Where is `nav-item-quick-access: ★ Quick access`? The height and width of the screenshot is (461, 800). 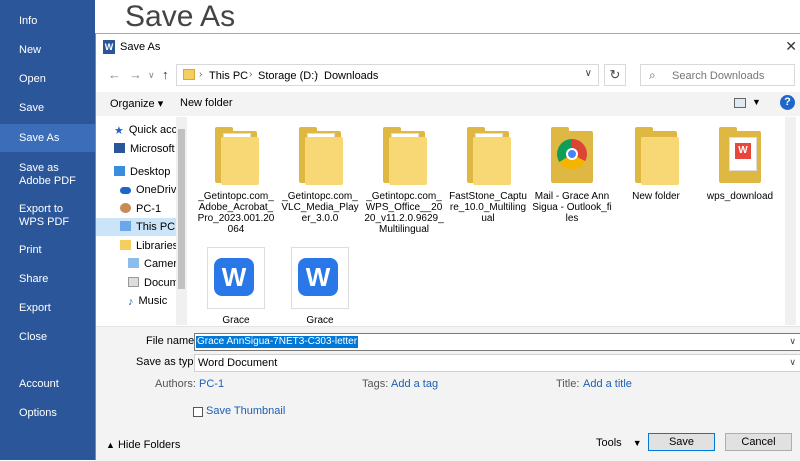 nav-item-quick-access: ★ Quick access is located at coordinates (136, 130).